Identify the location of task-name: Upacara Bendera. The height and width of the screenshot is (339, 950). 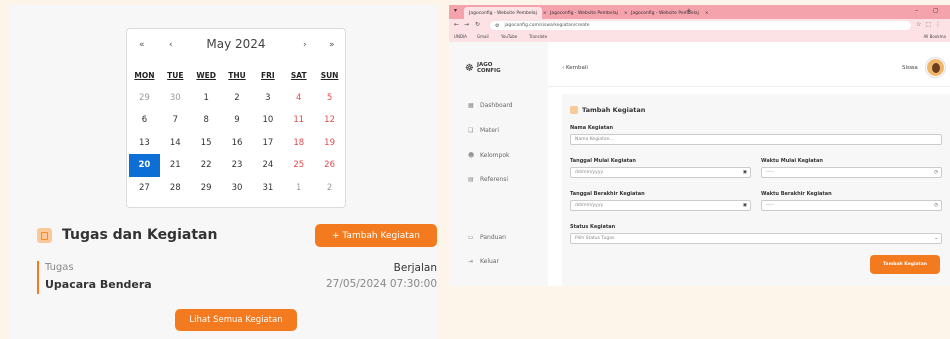
(98, 284).